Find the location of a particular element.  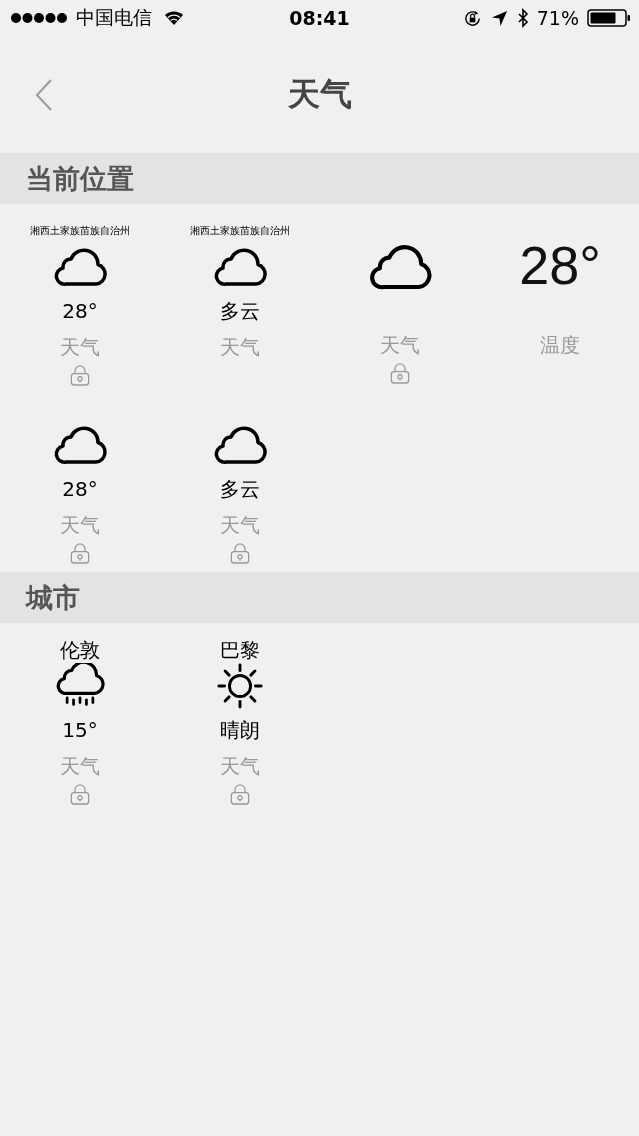

rain-cloud-icon is located at coordinates (80, 686).